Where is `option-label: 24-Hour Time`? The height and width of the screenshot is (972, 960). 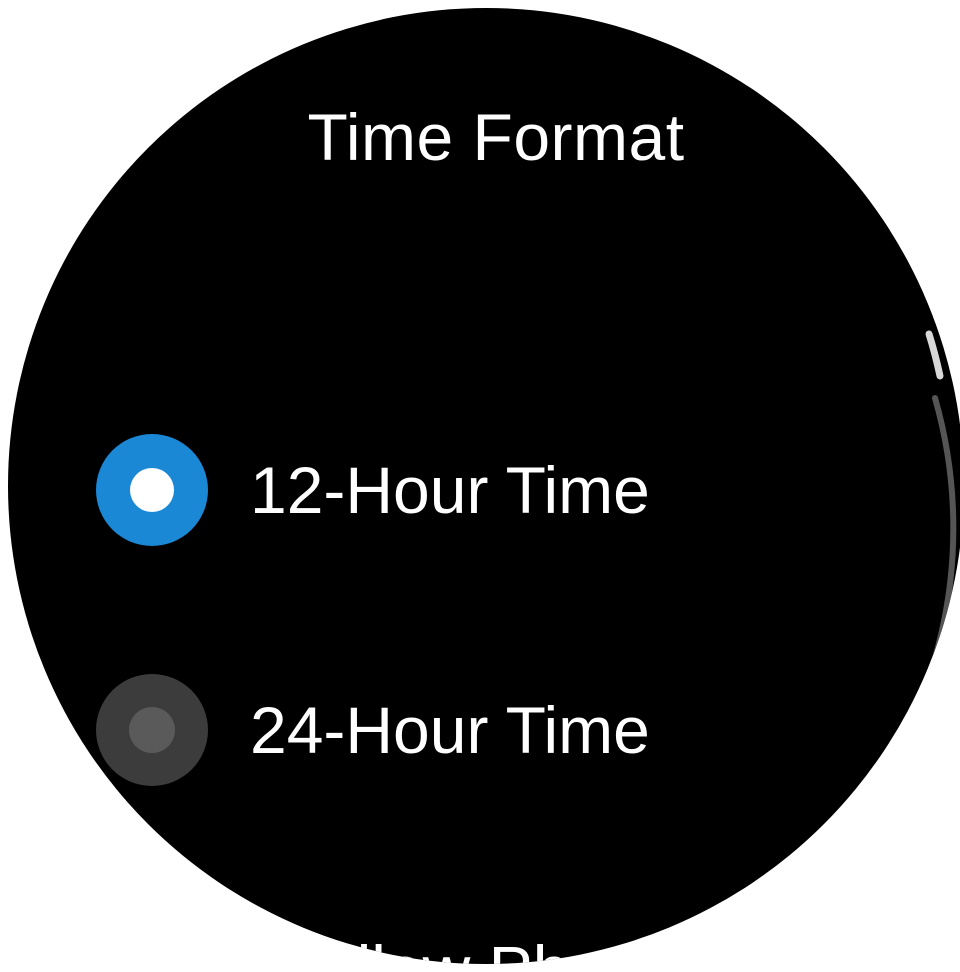 option-label: 24-Hour Time is located at coordinates (450, 730).